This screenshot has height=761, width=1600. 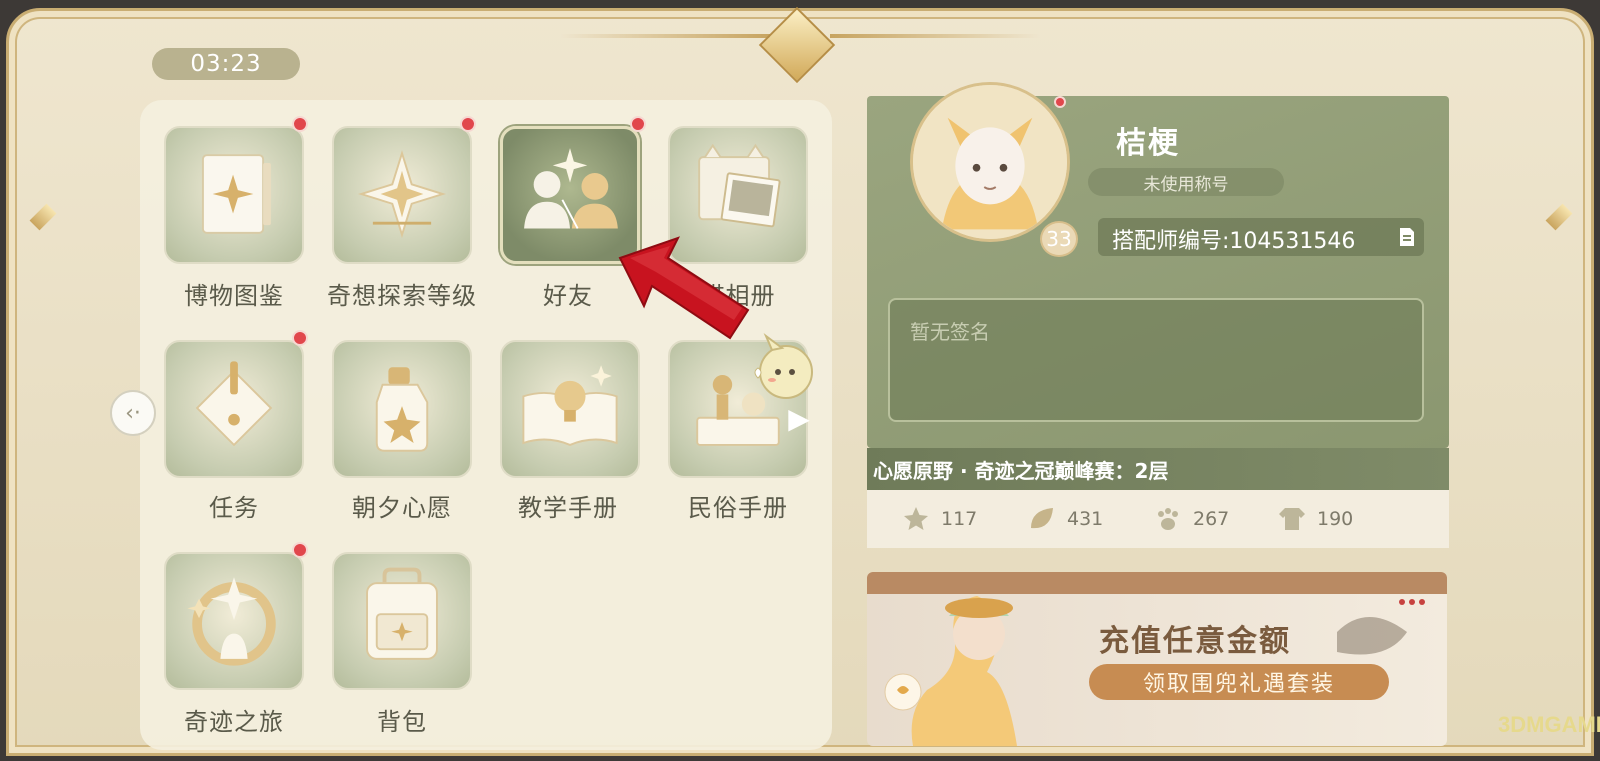 I want to click on avatar, so click(x=990, y=162).